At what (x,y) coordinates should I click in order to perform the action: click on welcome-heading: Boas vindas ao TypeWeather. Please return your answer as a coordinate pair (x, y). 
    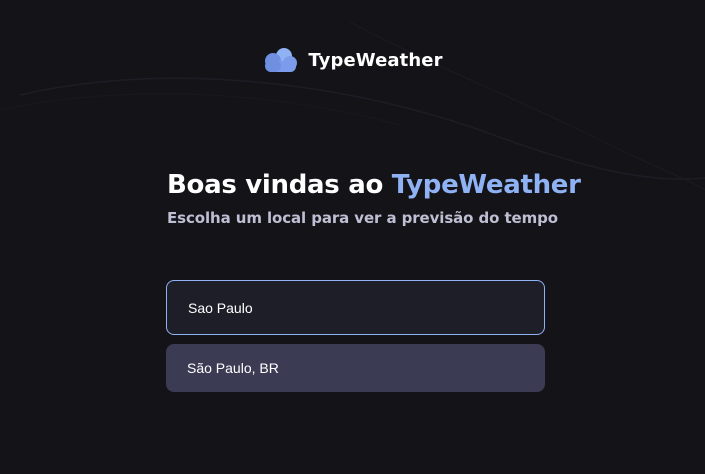
    Looking at the image, I should click on (374, 185).